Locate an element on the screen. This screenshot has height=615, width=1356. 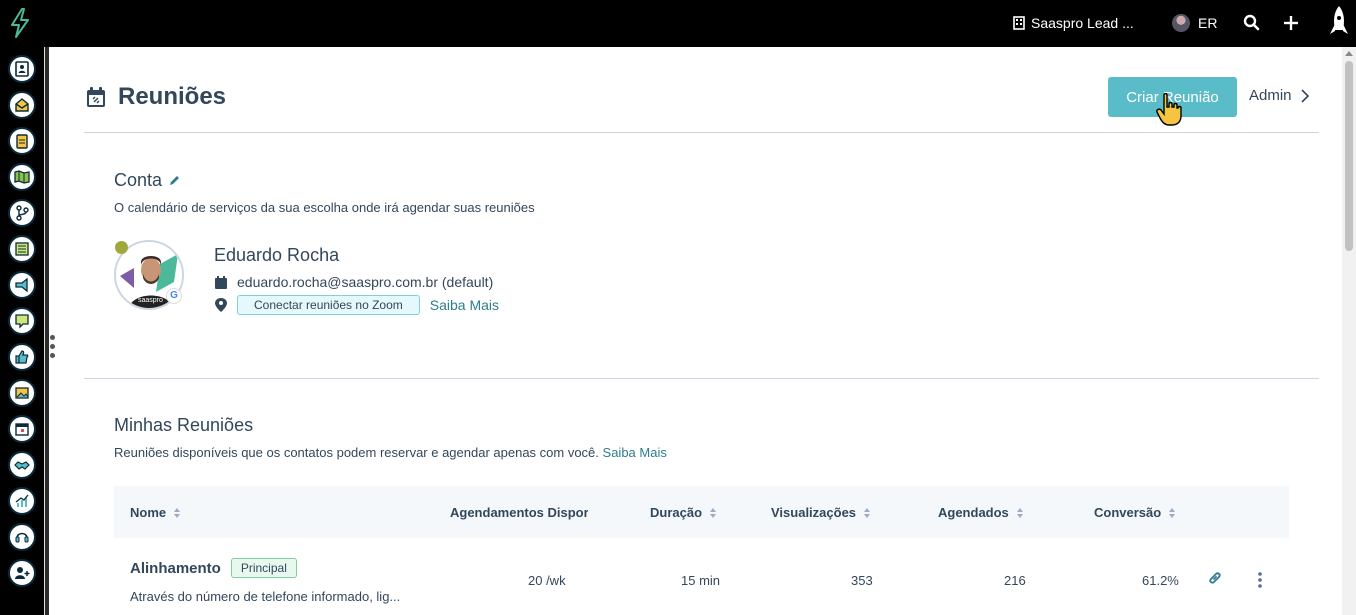
chart-icon is located at coordinates (22, 500).